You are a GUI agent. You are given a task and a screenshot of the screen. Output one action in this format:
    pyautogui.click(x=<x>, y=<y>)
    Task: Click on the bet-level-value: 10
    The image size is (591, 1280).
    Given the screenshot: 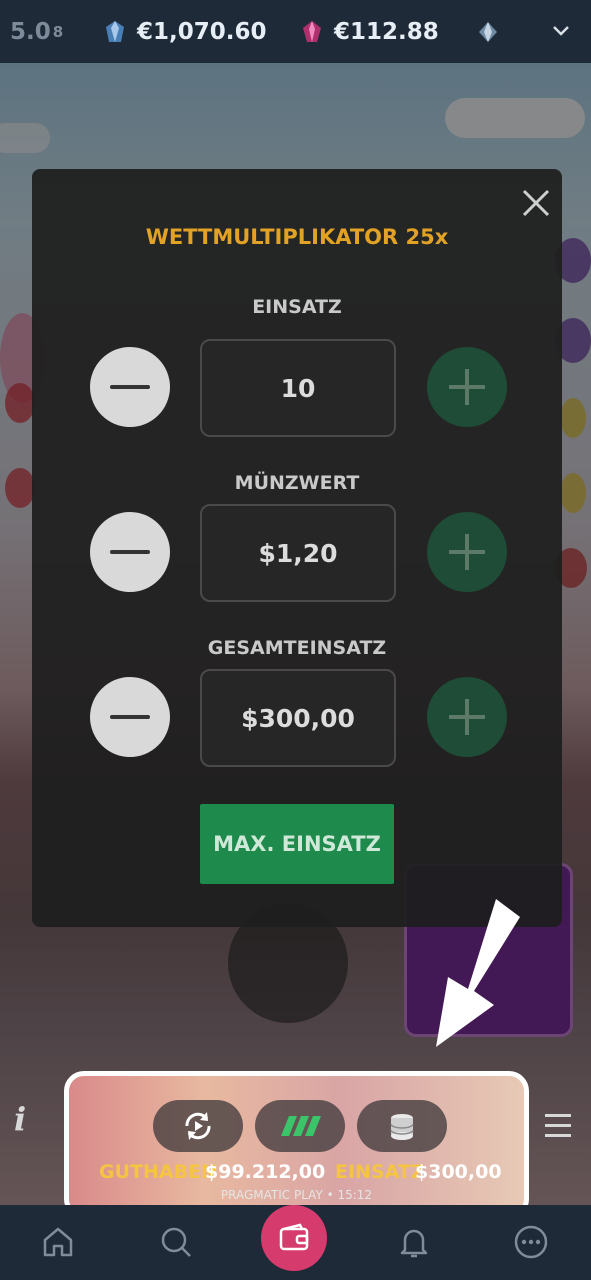 What is the action you would take?
    pyautogui.click(x=298, y=388)
    